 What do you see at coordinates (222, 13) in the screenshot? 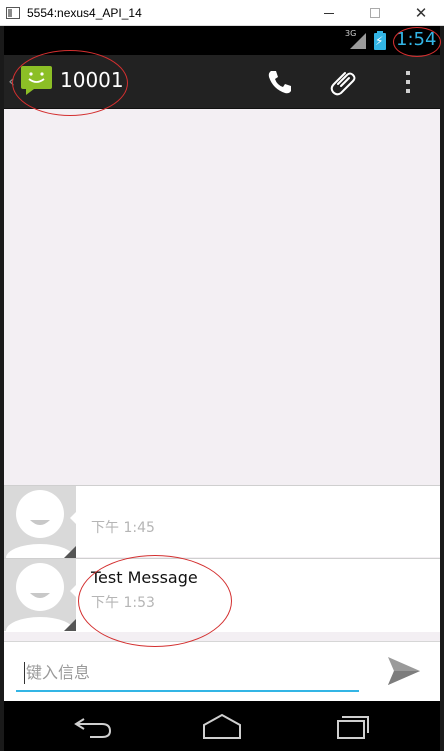
I see `window-titlebar: 5554:nexus4_API_14 ✕` at bounding box center [222, 13].